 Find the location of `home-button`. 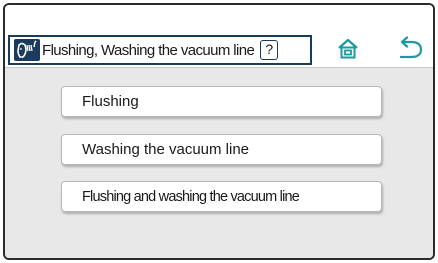

home-button is located at coordinates (348, 49).